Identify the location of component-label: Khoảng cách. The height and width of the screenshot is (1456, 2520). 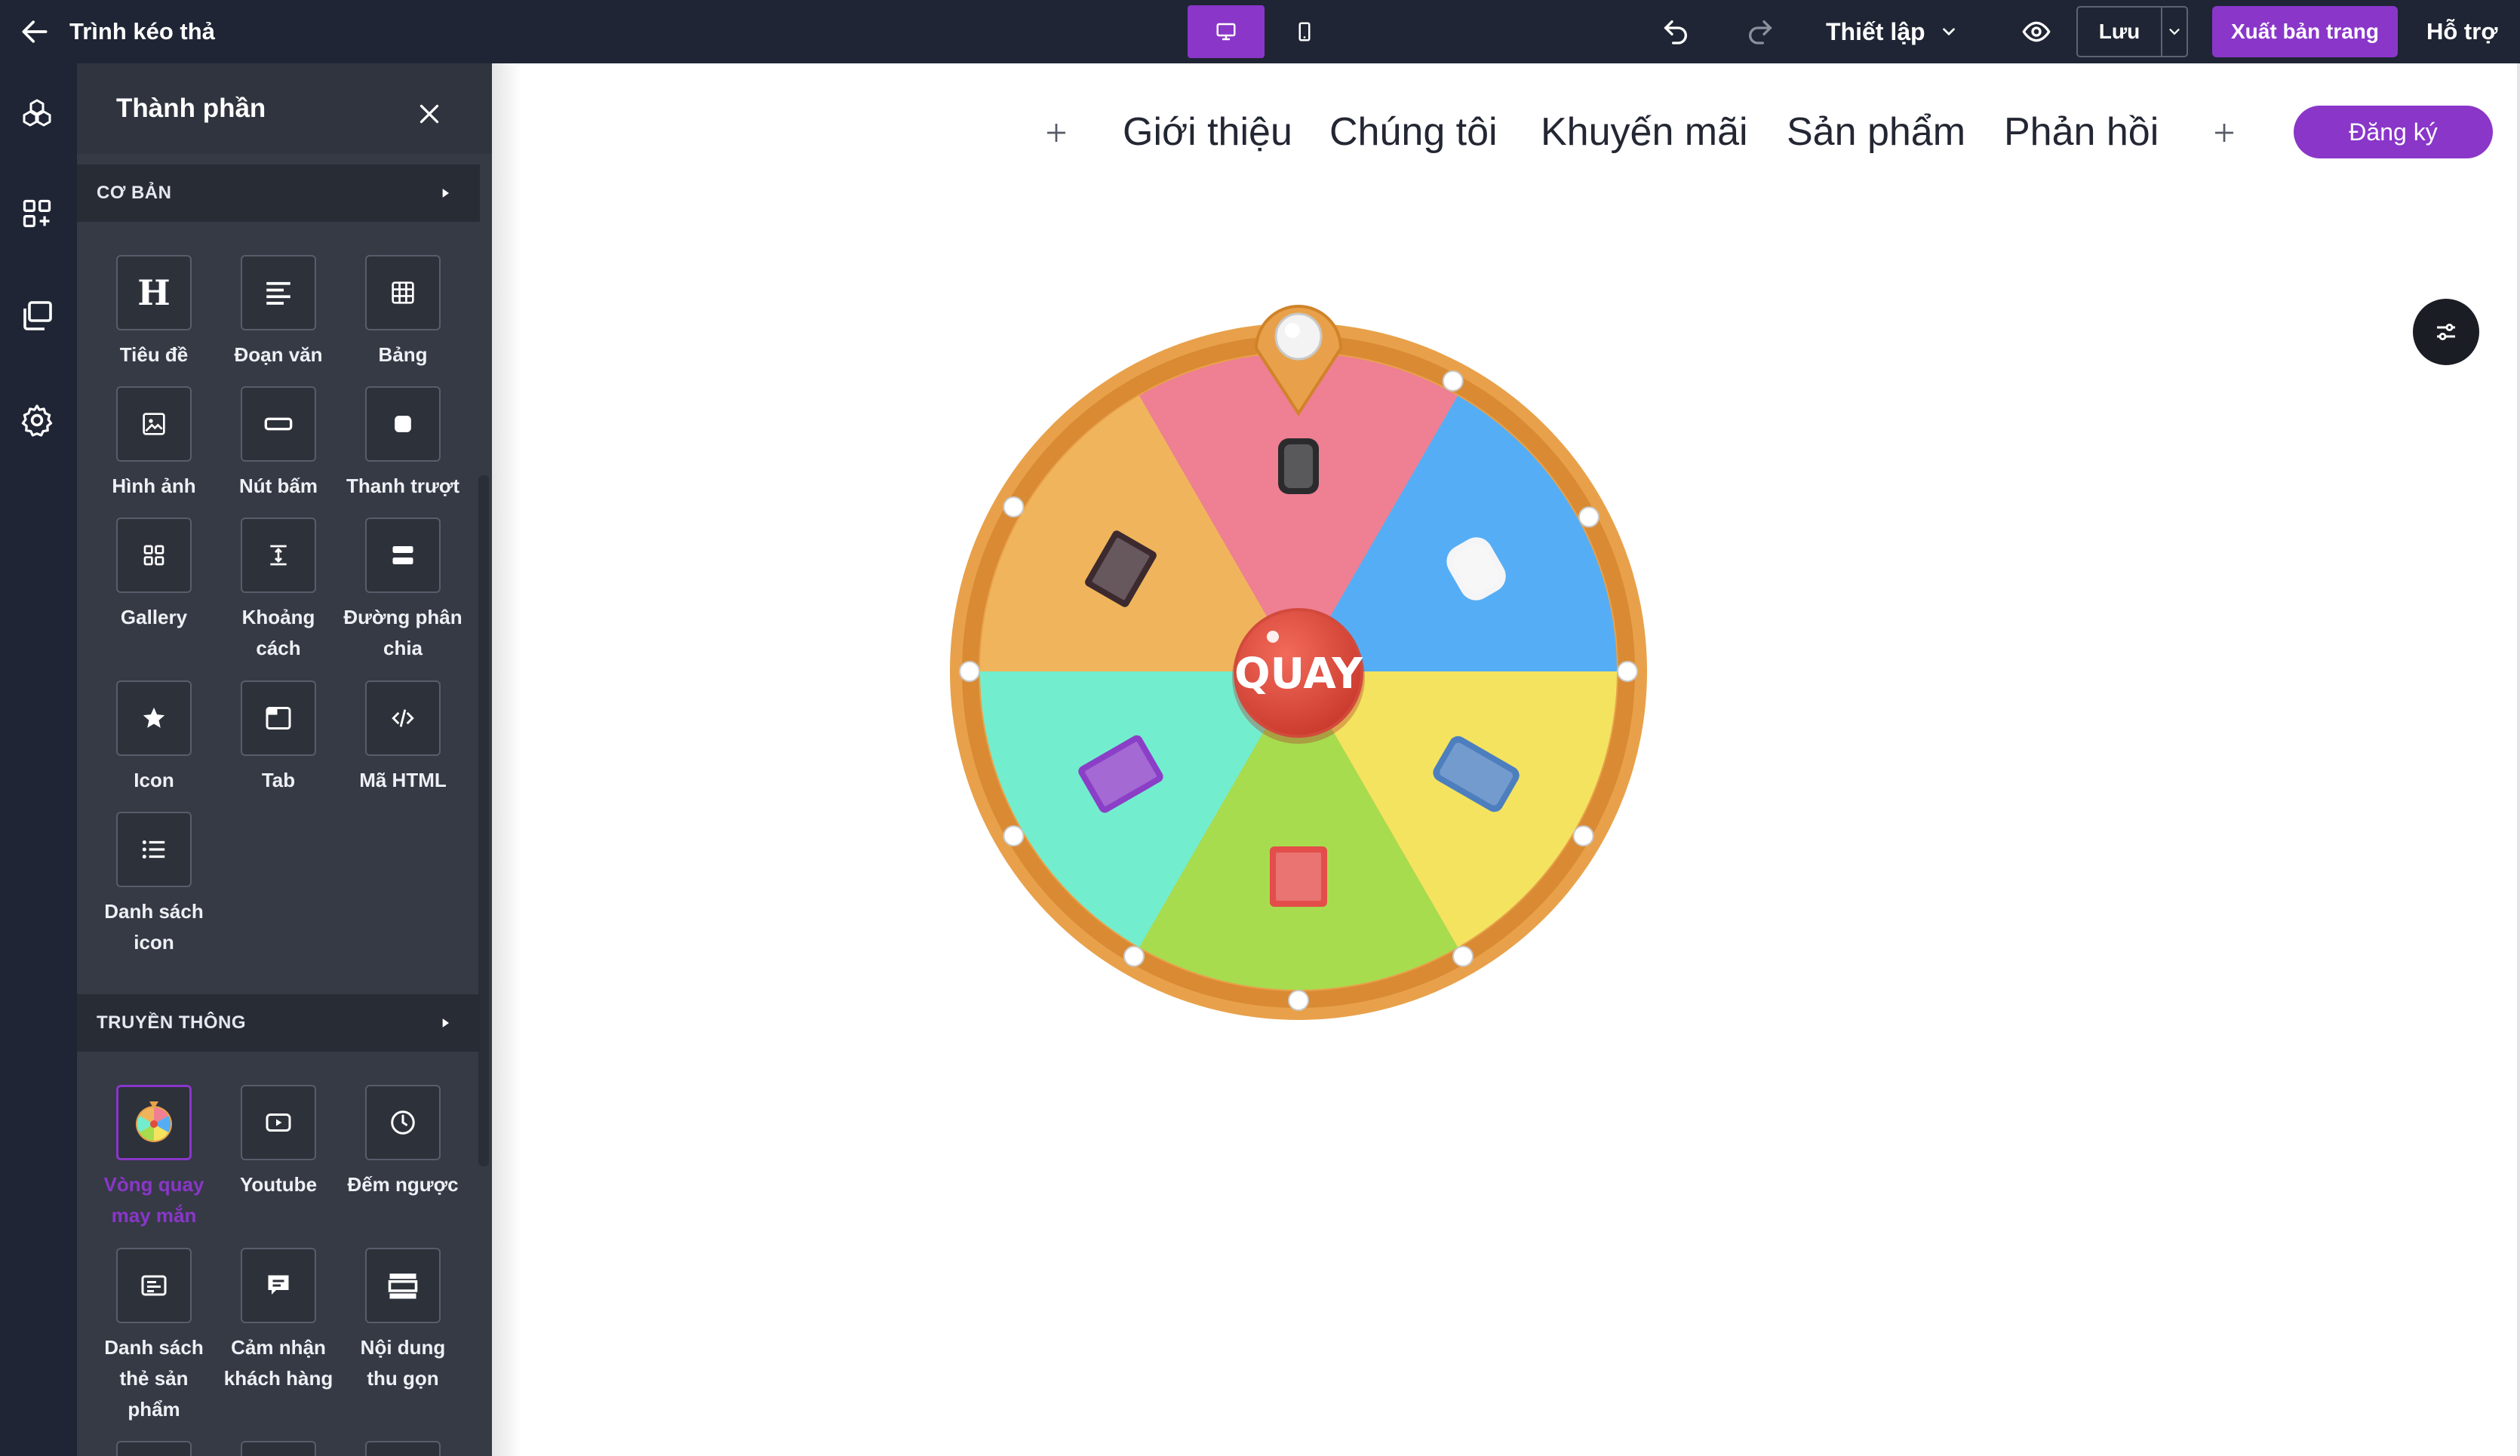
(278, 632).